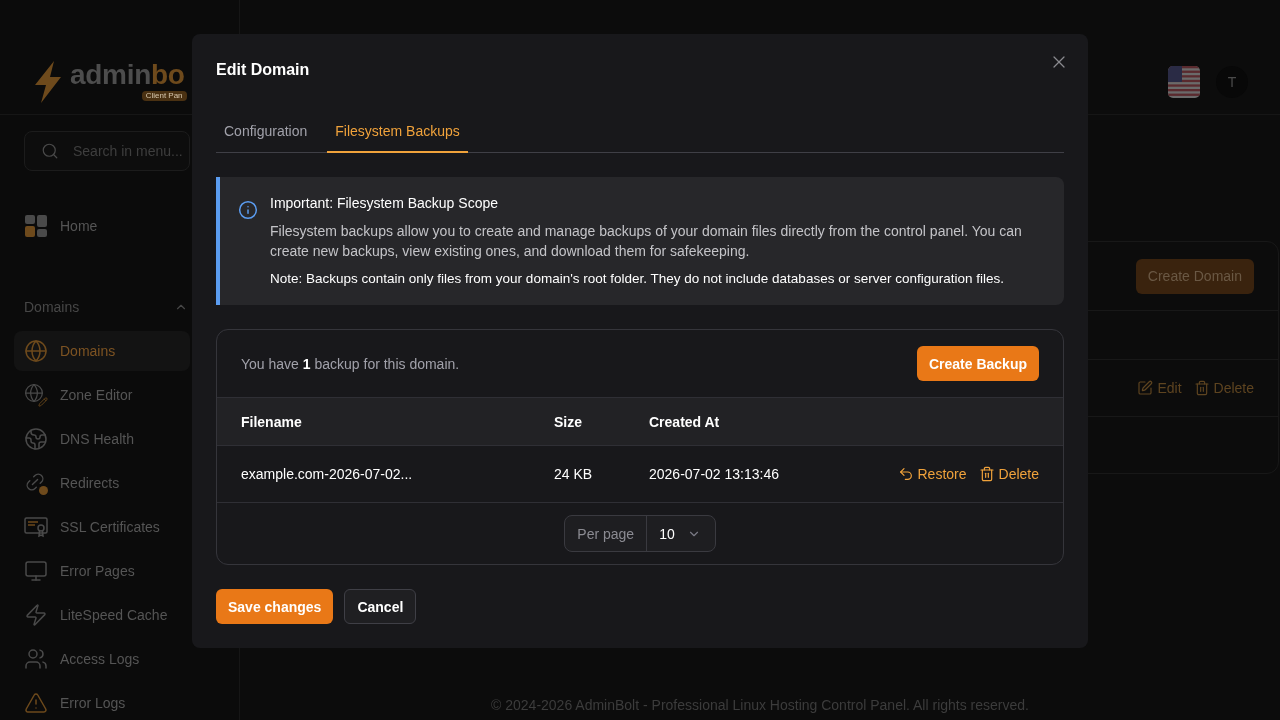  What do you see at coordinates (102, 395) in the screenshot?
I see `sidebar-item: Zone Editor` at bounding box center [102, 395].